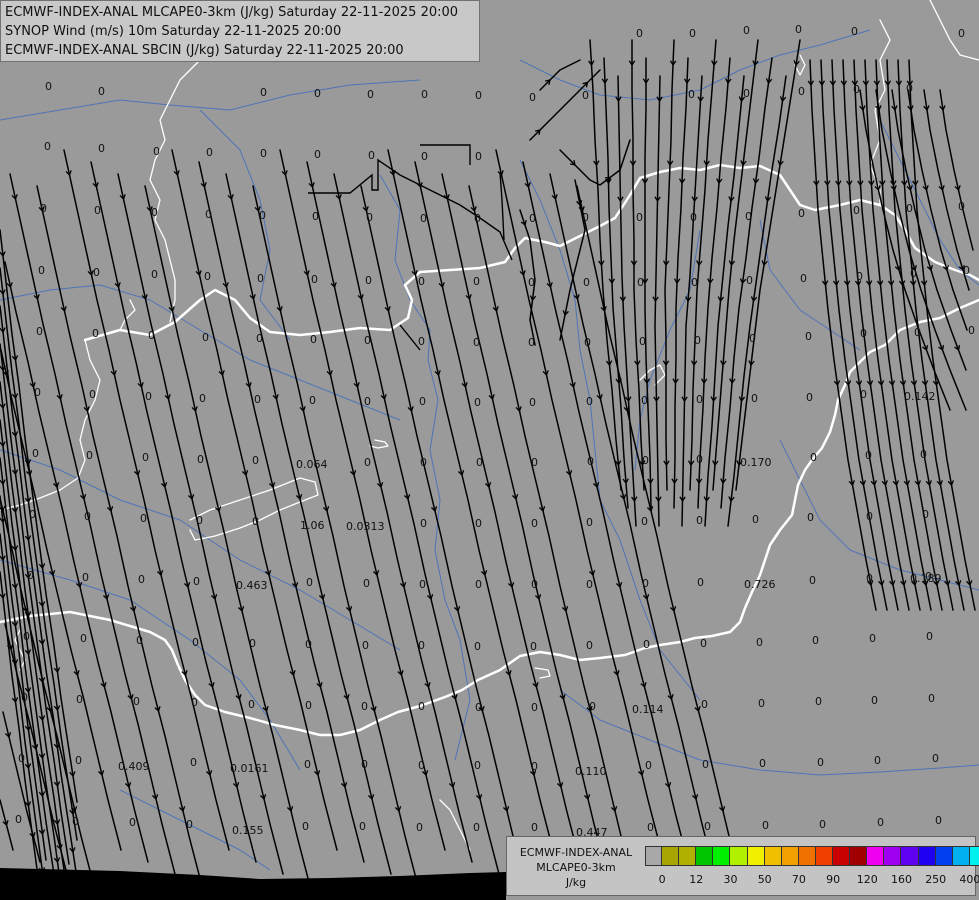  Describe the element at coordinates (312, 525) in the screenshot. I see `value-label: 1.06` at that location.